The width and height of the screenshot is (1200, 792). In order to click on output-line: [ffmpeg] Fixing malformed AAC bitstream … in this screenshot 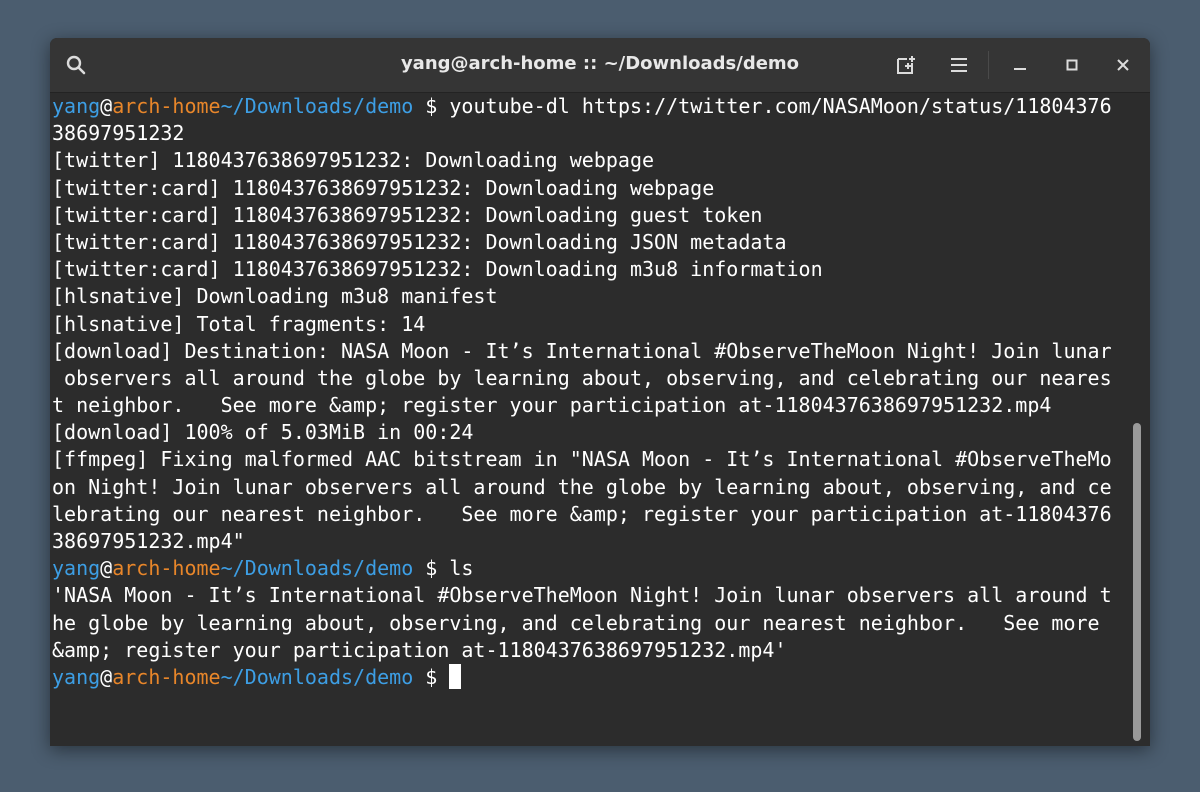, I will do `click(582, 459)`.